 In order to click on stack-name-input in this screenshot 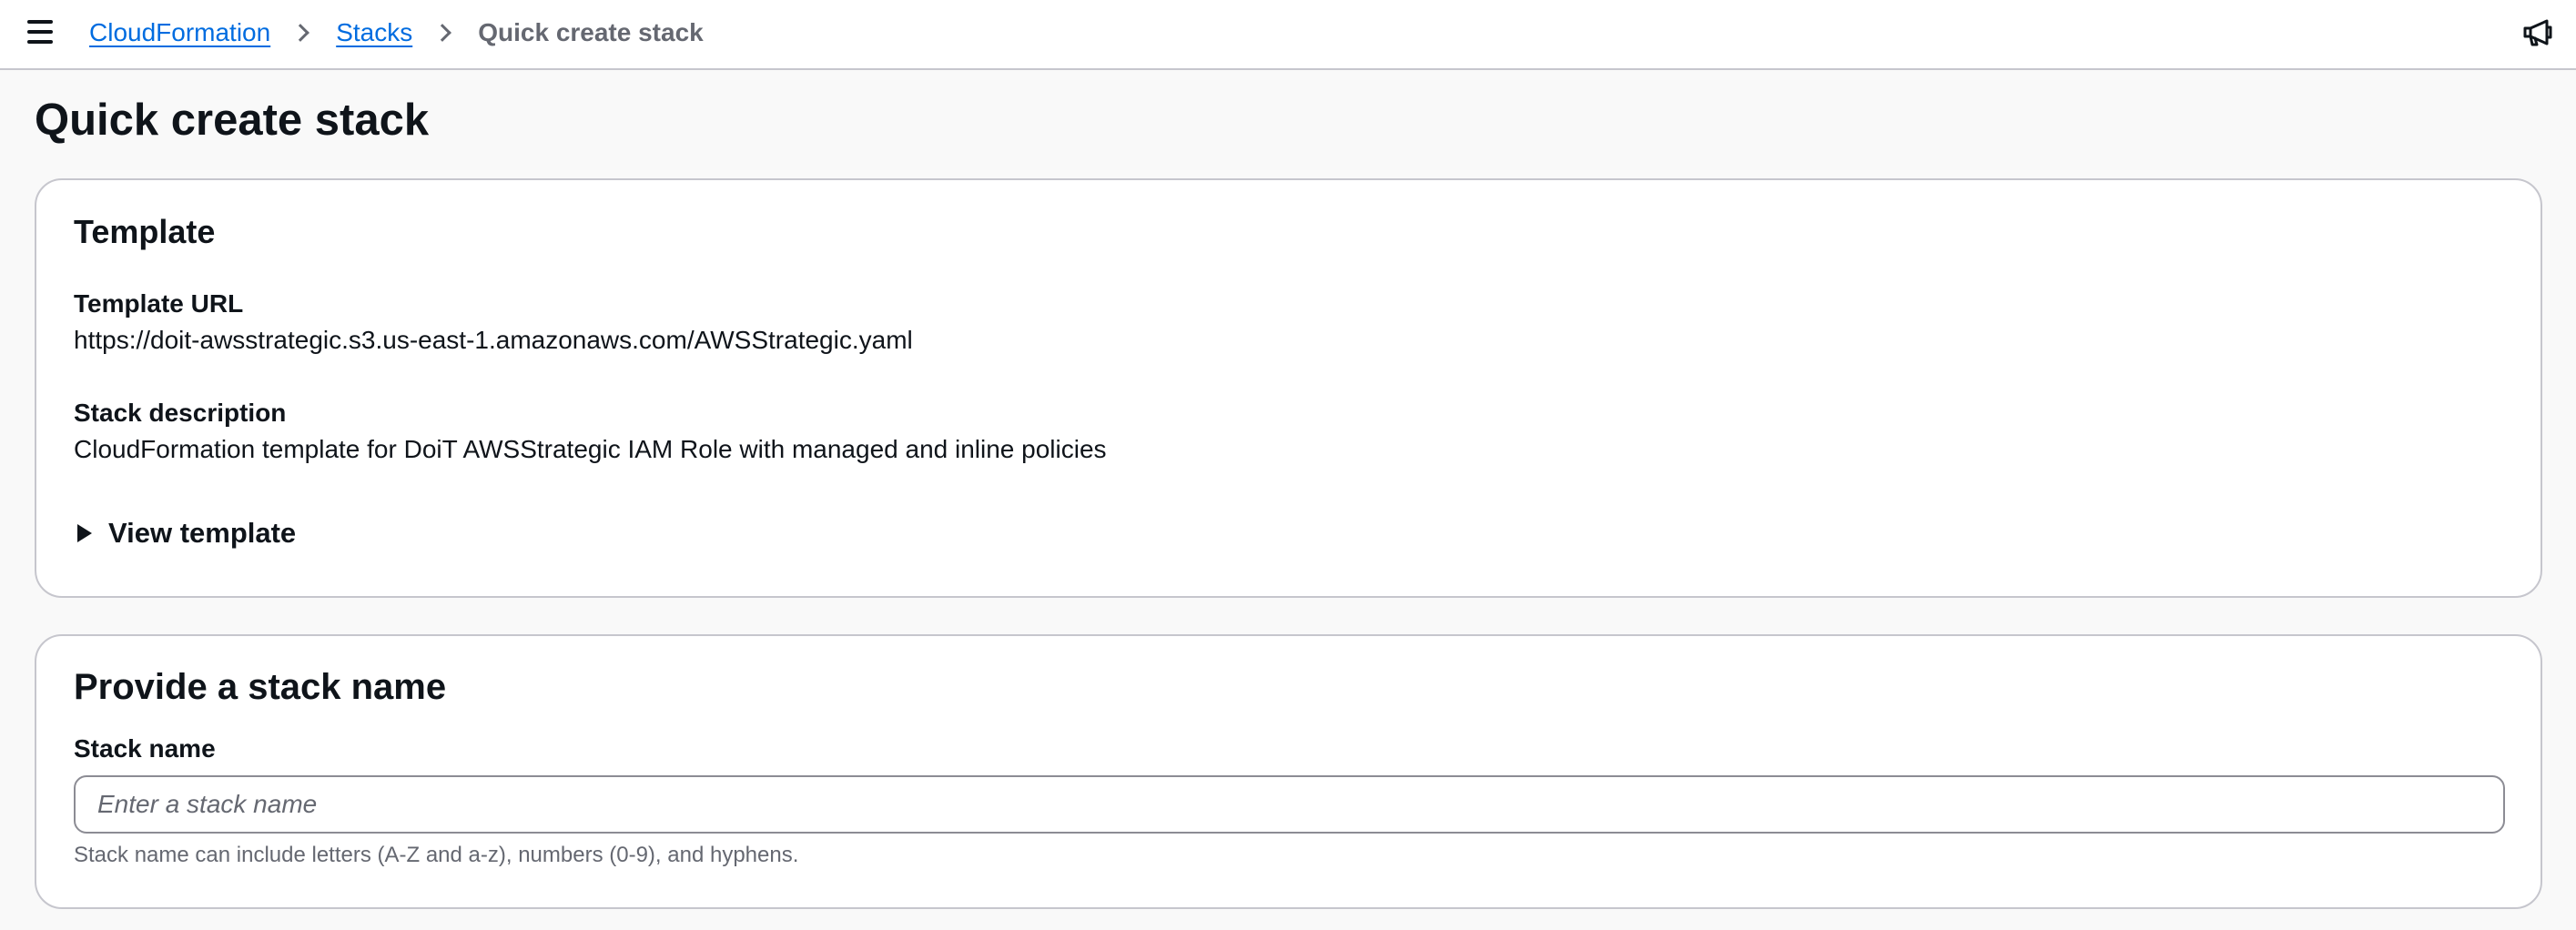, I will do `click(1289, 804)`.